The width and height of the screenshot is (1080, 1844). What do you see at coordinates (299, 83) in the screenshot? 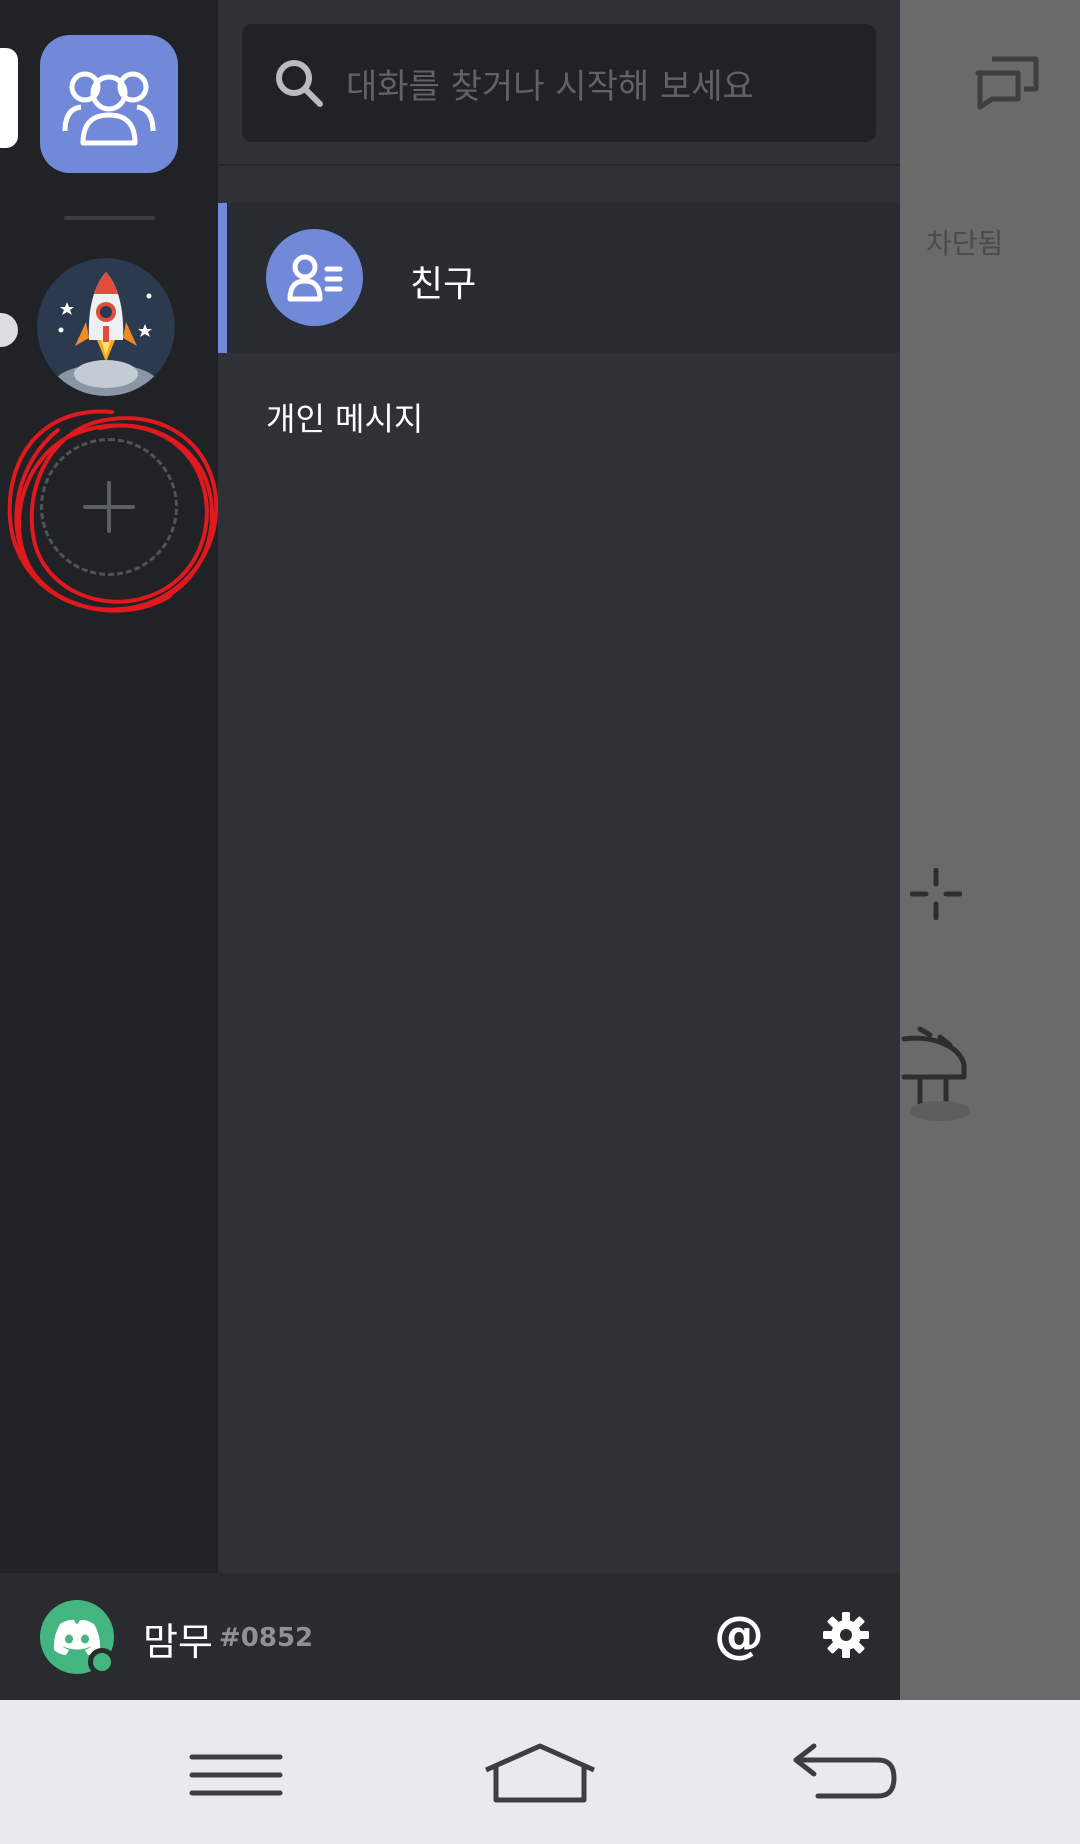
I see `search-icon` at bounding box center [299, 83].